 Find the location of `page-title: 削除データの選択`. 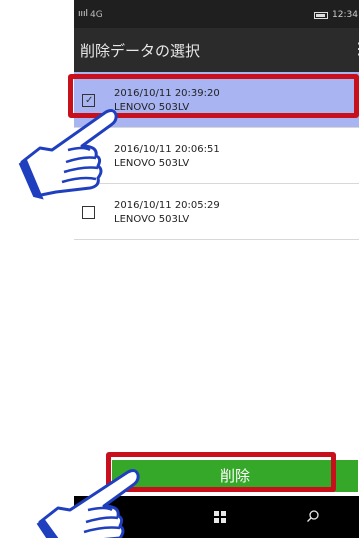

page-title: 削除データの選択 is located at coordinates (140, 51).